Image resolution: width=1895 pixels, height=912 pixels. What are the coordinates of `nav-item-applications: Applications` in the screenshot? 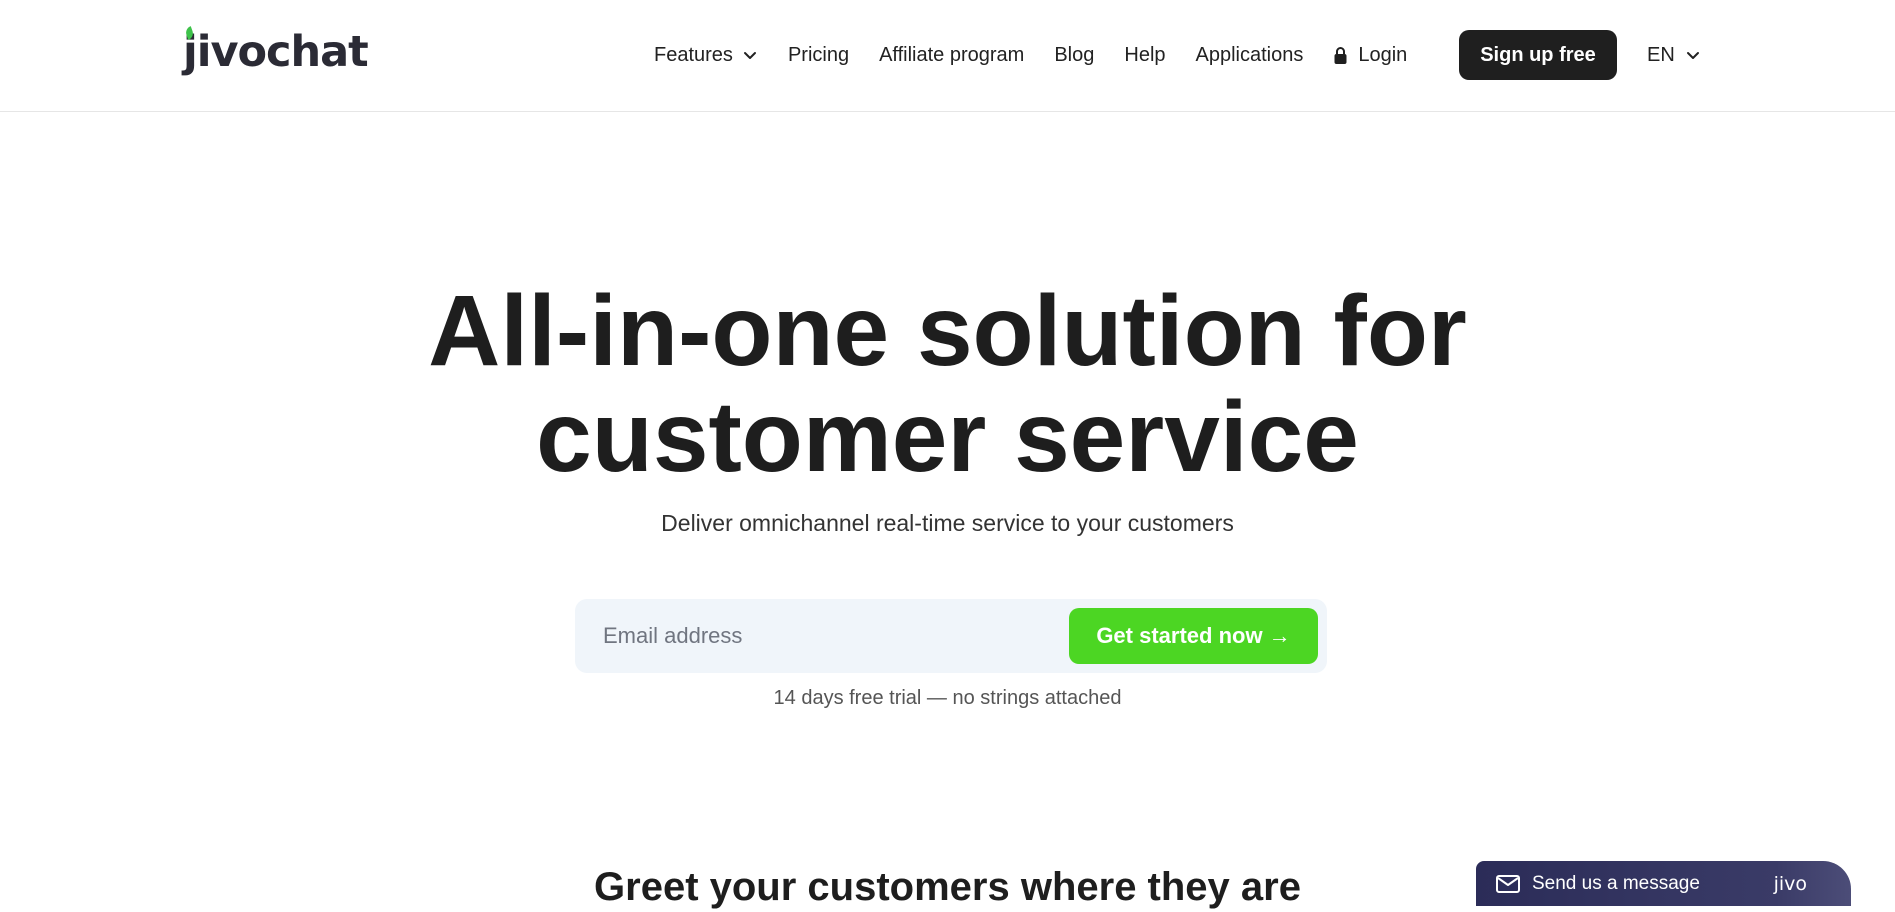 It's located at (1250, 55).